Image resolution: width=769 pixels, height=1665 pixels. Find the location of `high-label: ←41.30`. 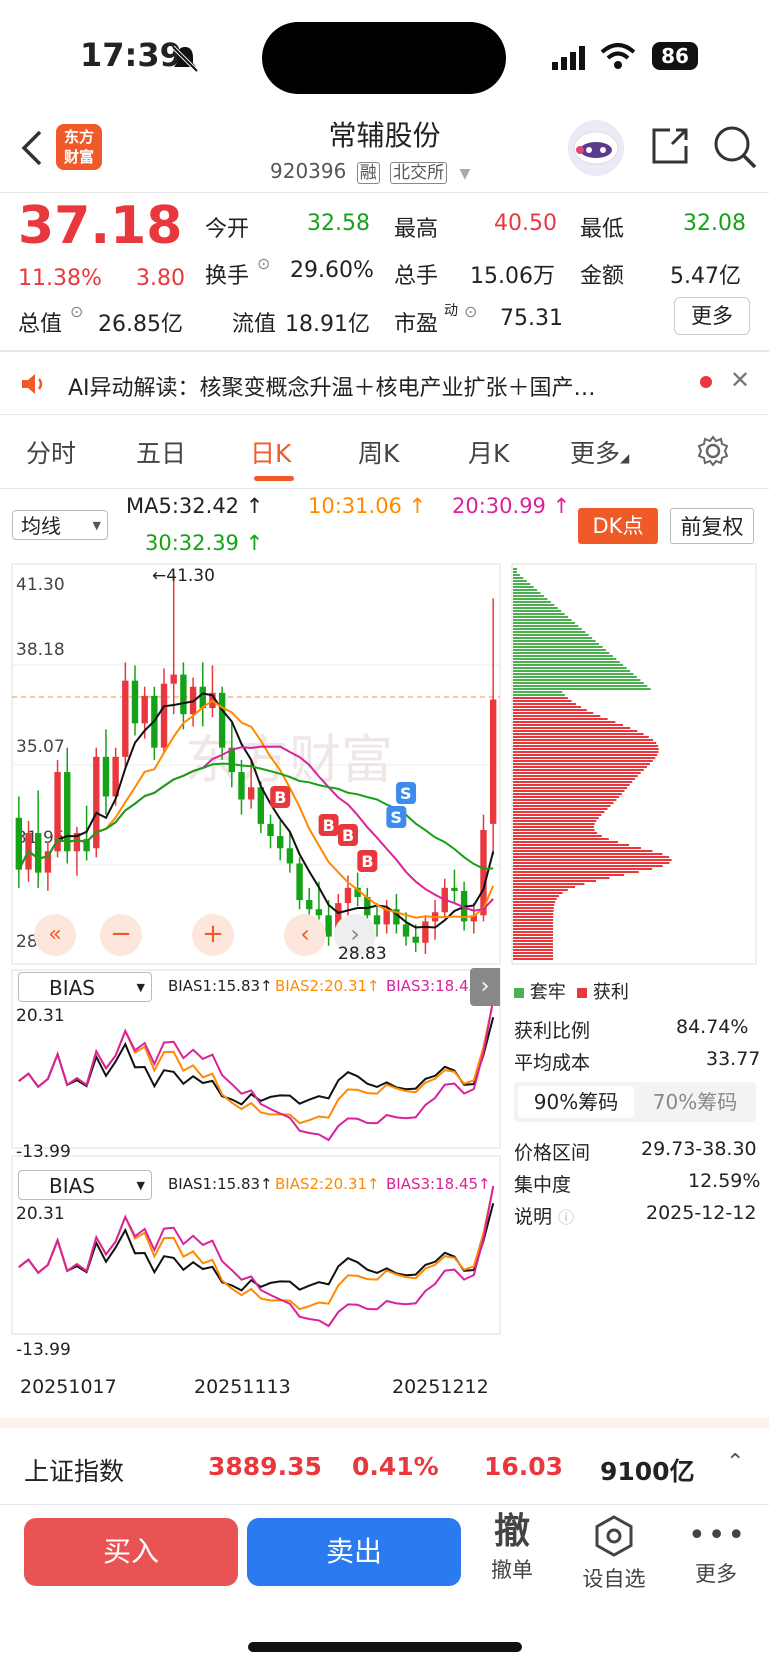

high-label: ←41.30 is located at coordinates (183, 576).